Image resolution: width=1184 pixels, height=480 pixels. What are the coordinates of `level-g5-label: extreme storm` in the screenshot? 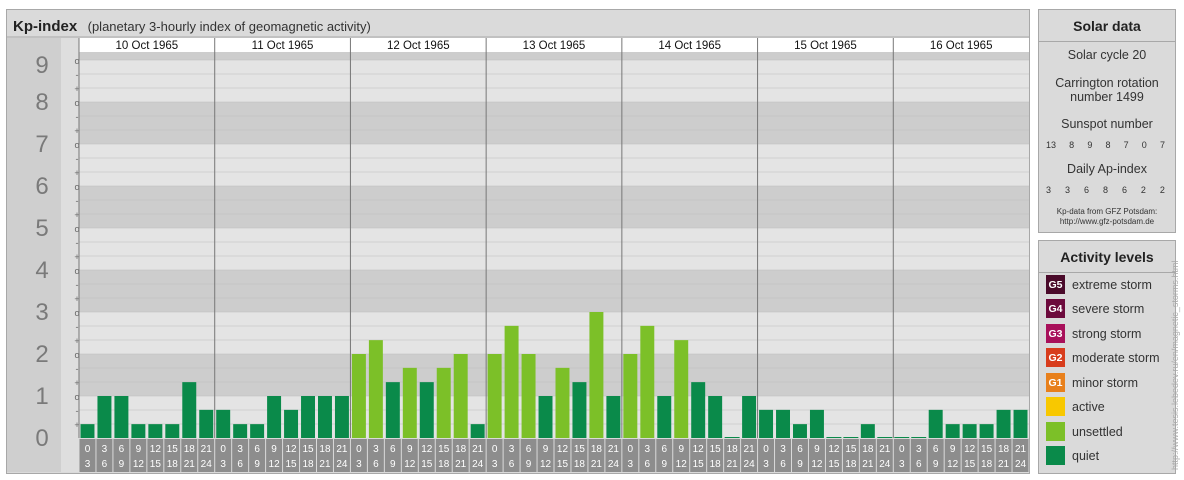 It's located at (1112, 284).